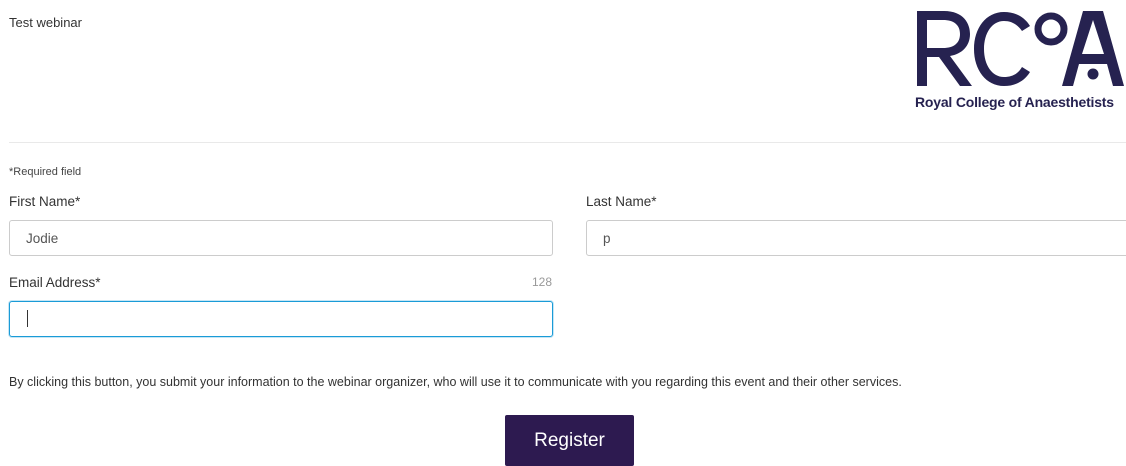  I want to click on first-name-label: First Name*, so click(45, 201).